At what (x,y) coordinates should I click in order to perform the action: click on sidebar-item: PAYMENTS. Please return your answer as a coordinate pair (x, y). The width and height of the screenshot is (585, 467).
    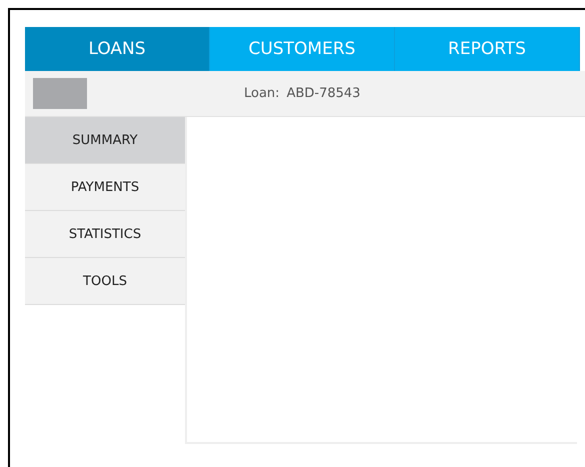
    Looking at the image, I should click on (105, 187).